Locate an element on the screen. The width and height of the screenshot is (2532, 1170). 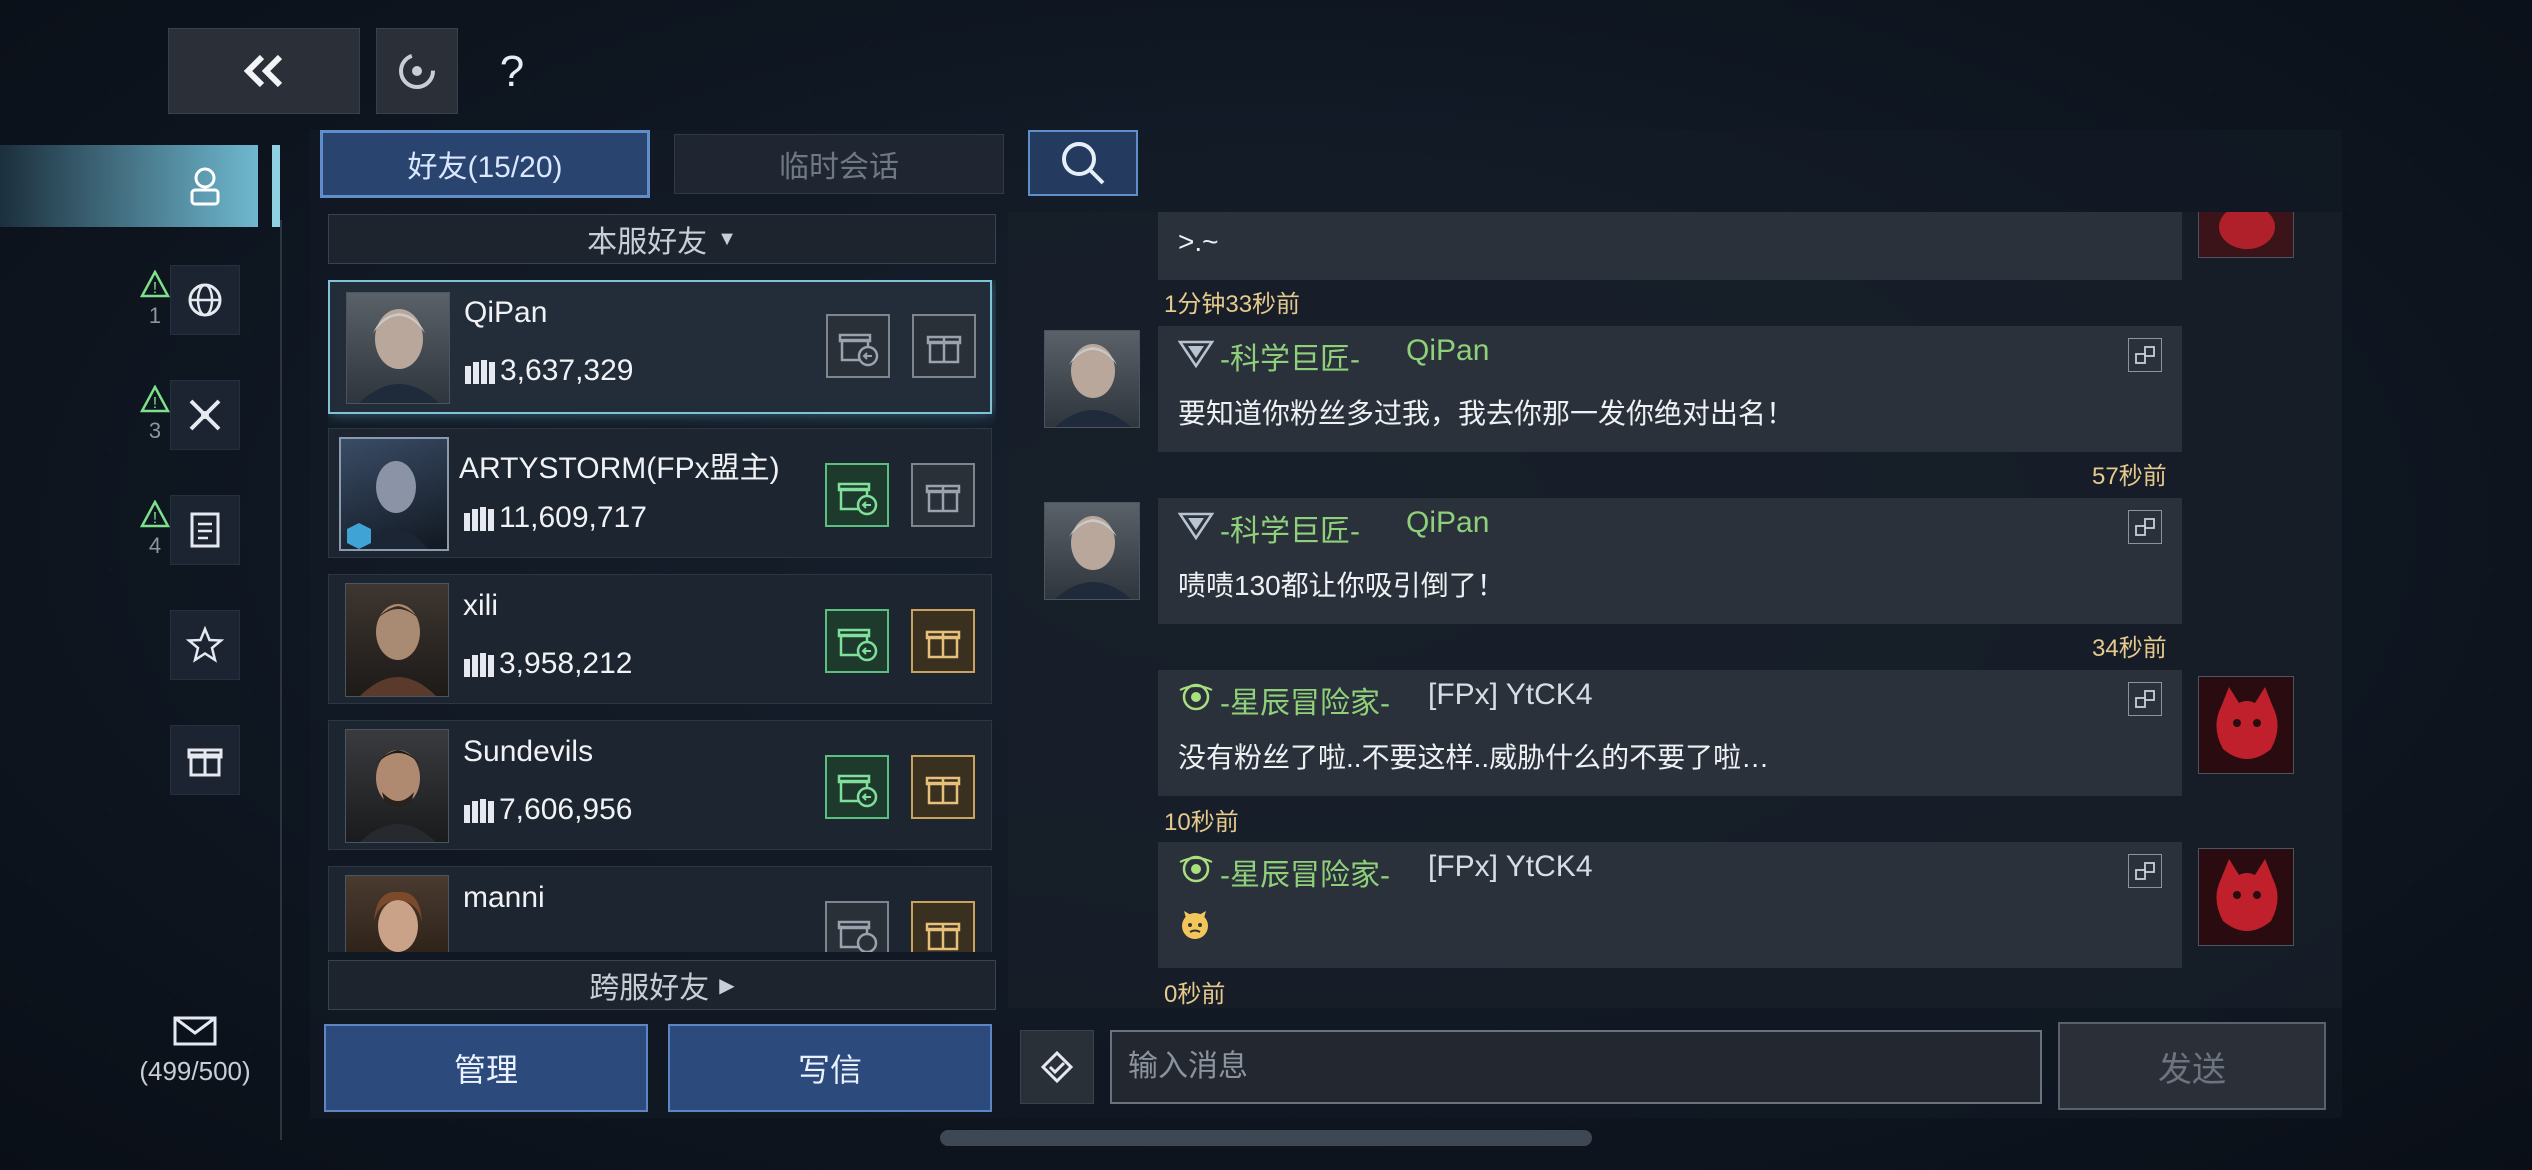
sidebar-active-marker is located at coordinates (276, 186).